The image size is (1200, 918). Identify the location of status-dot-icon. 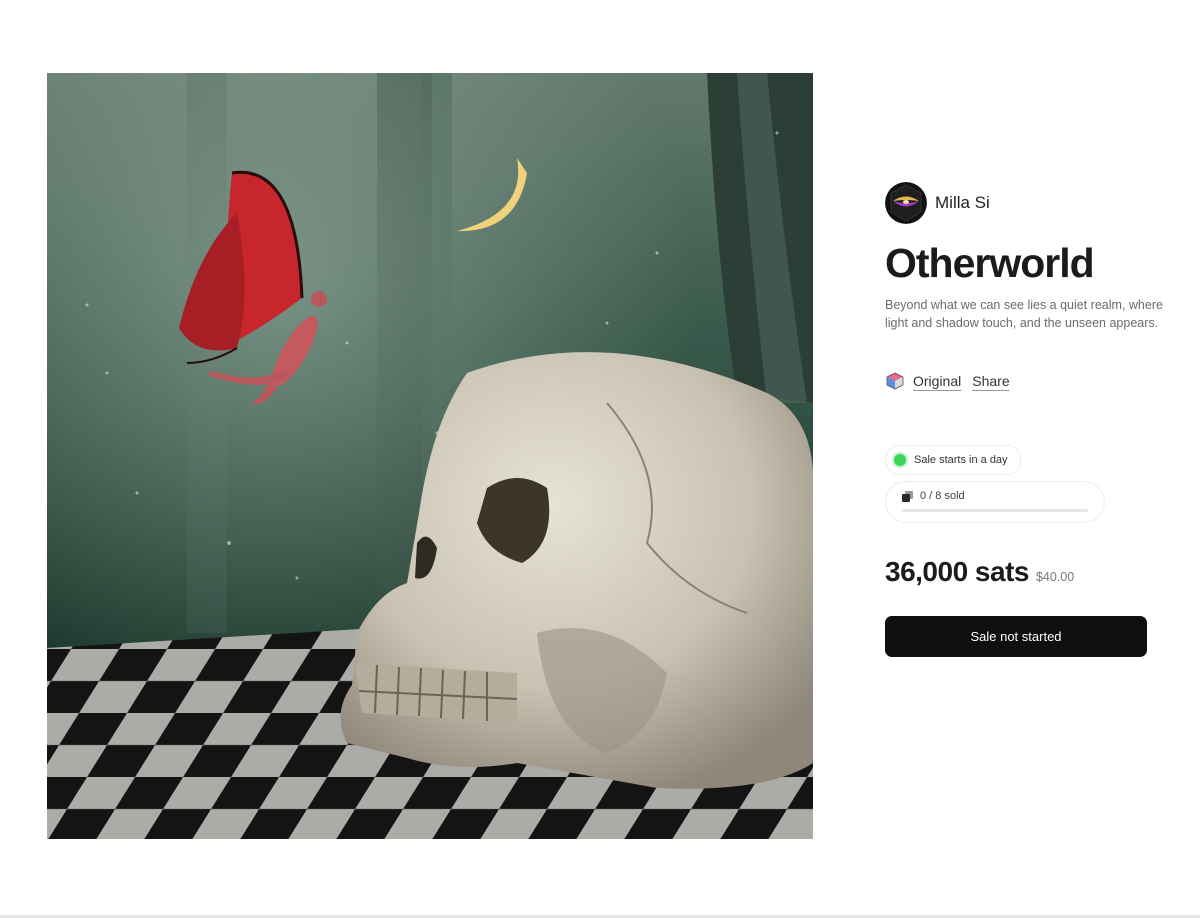
(900, 460).